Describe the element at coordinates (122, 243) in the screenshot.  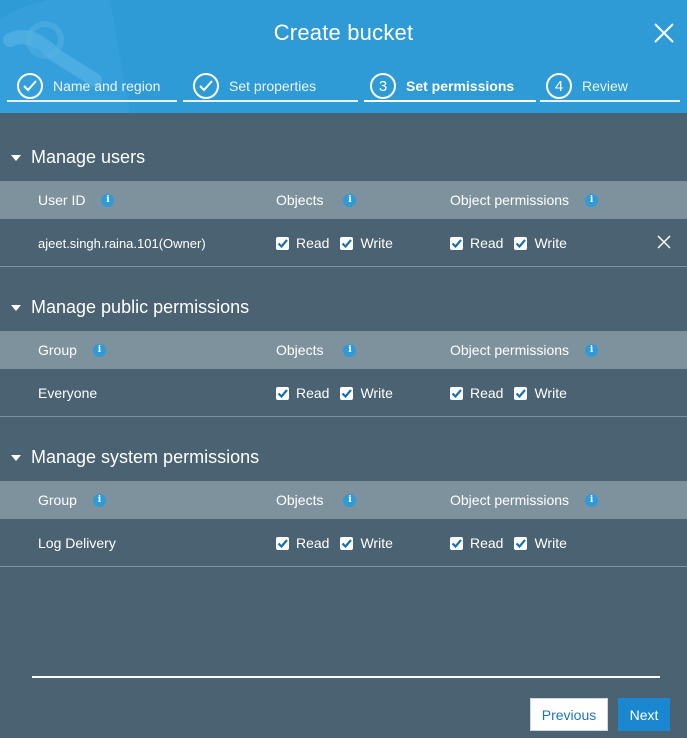
I see `user-id: ajeet.singh.raina.101(Owner)` at that location.